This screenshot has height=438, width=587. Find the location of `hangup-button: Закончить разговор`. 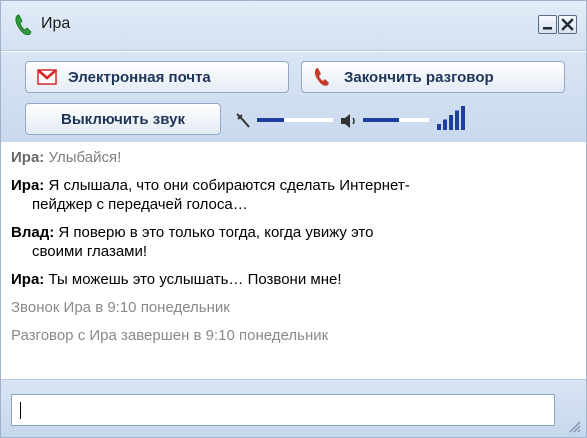

hangup-button: Закончить разговор is located at coordinates (433, 77).